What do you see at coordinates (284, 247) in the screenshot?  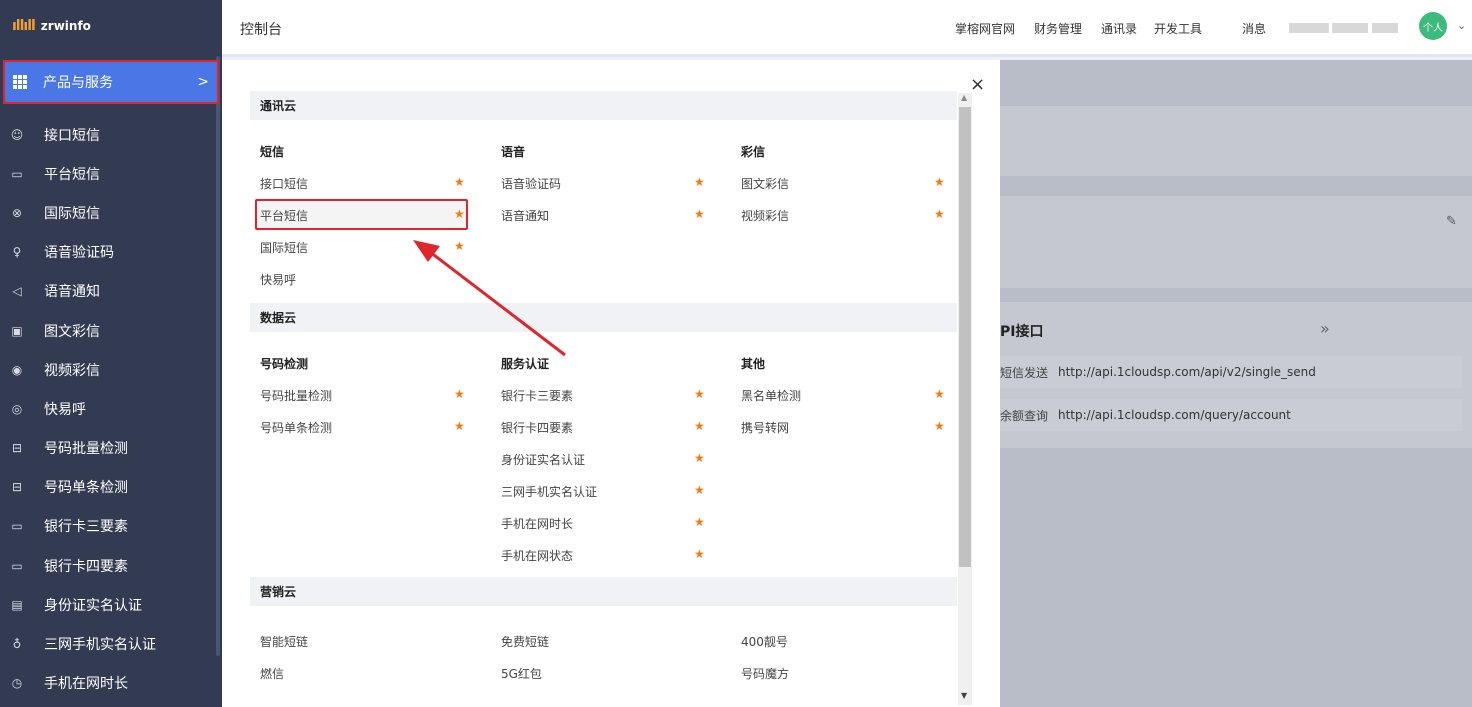 I see `product-link: 国际短信` at bounding box center [284, 247].